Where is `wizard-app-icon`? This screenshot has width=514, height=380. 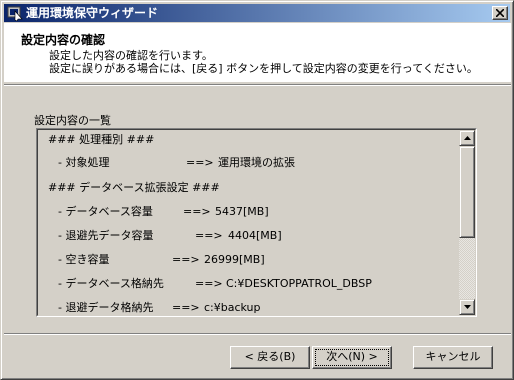
wizard-app-icon is located at coordinates (15, 13).